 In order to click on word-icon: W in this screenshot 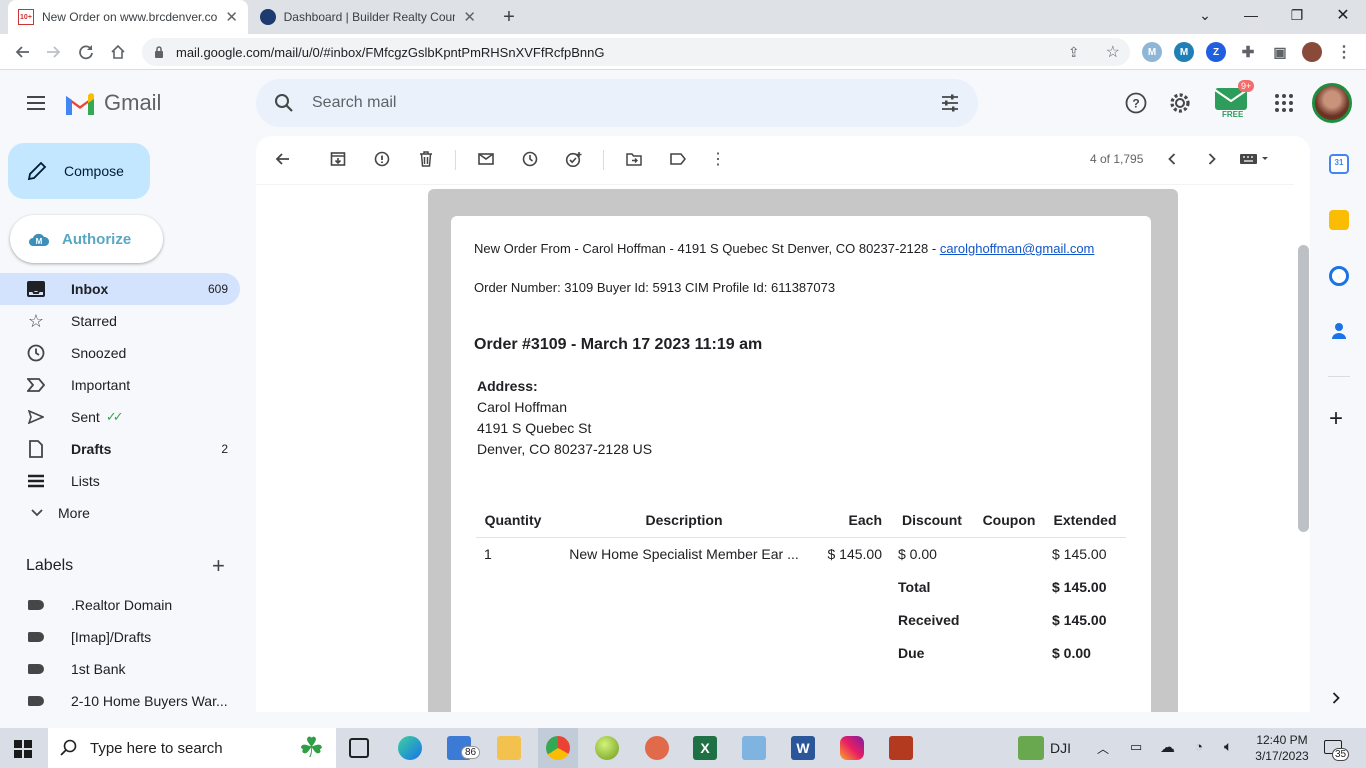, I will do `click(803, 748)`.